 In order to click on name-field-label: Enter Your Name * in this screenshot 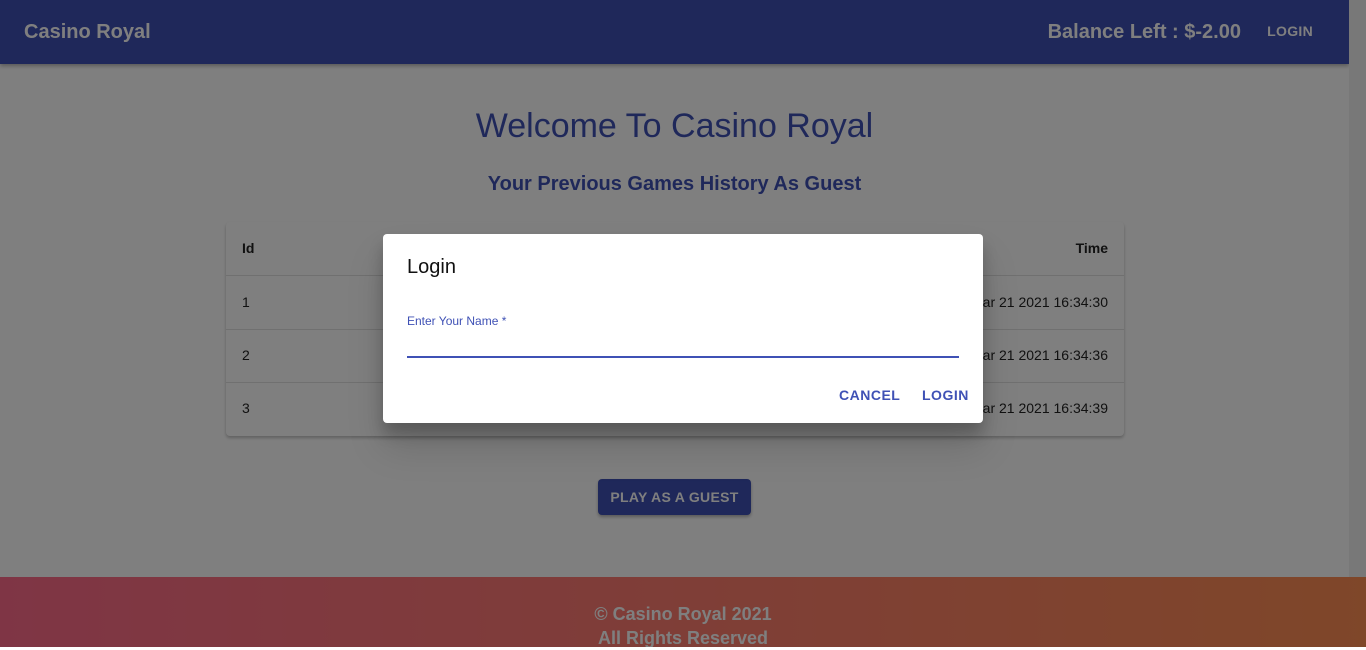, I will do `click(457, 321)`.